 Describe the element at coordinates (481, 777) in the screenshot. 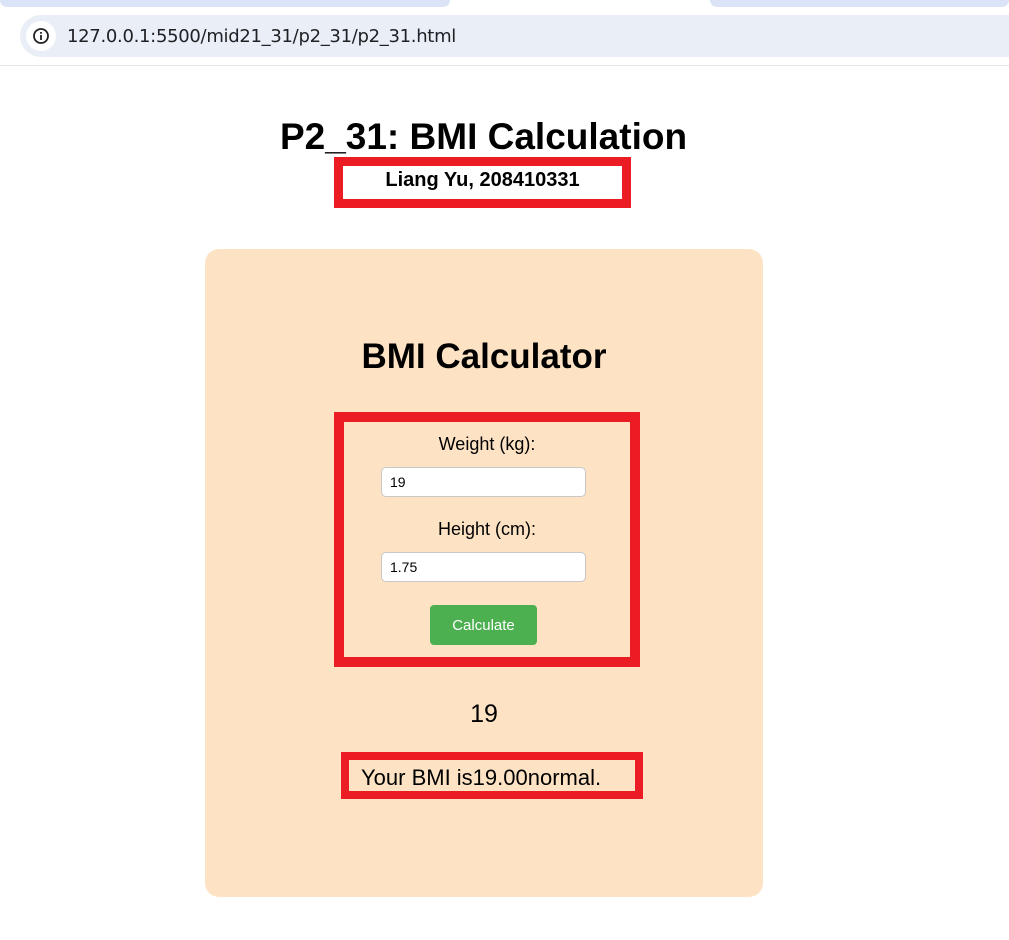

I see `bmi-result-text: Your BMI is19.00normal.` at that location.